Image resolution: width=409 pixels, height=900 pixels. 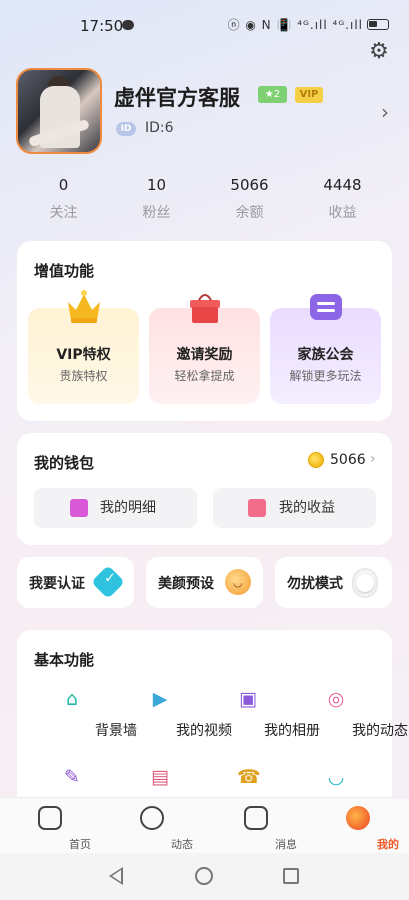 I want to click on nav-label: 动态, so click(x=182, y=844).